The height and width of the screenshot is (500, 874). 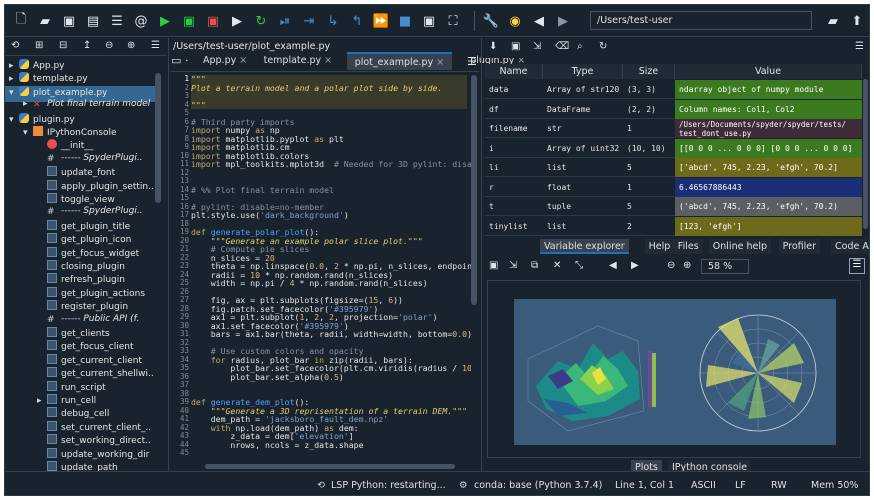 I want to click on options-menu-icon: ☰, so click(x=155, y=45).